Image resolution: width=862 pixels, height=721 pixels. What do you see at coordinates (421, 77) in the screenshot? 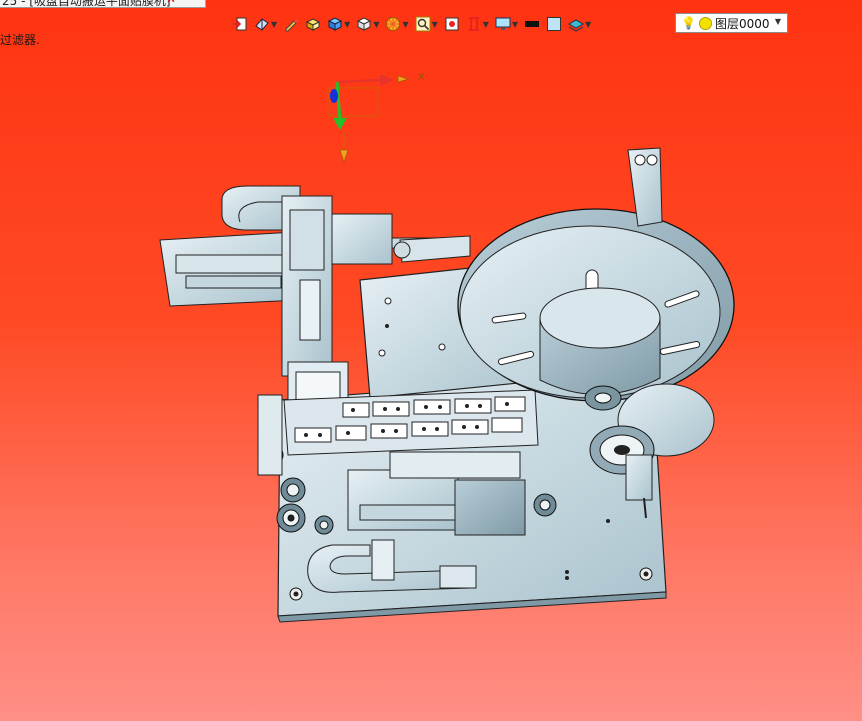
I see `x-axis-label: X` at bounding box center [421, 77].